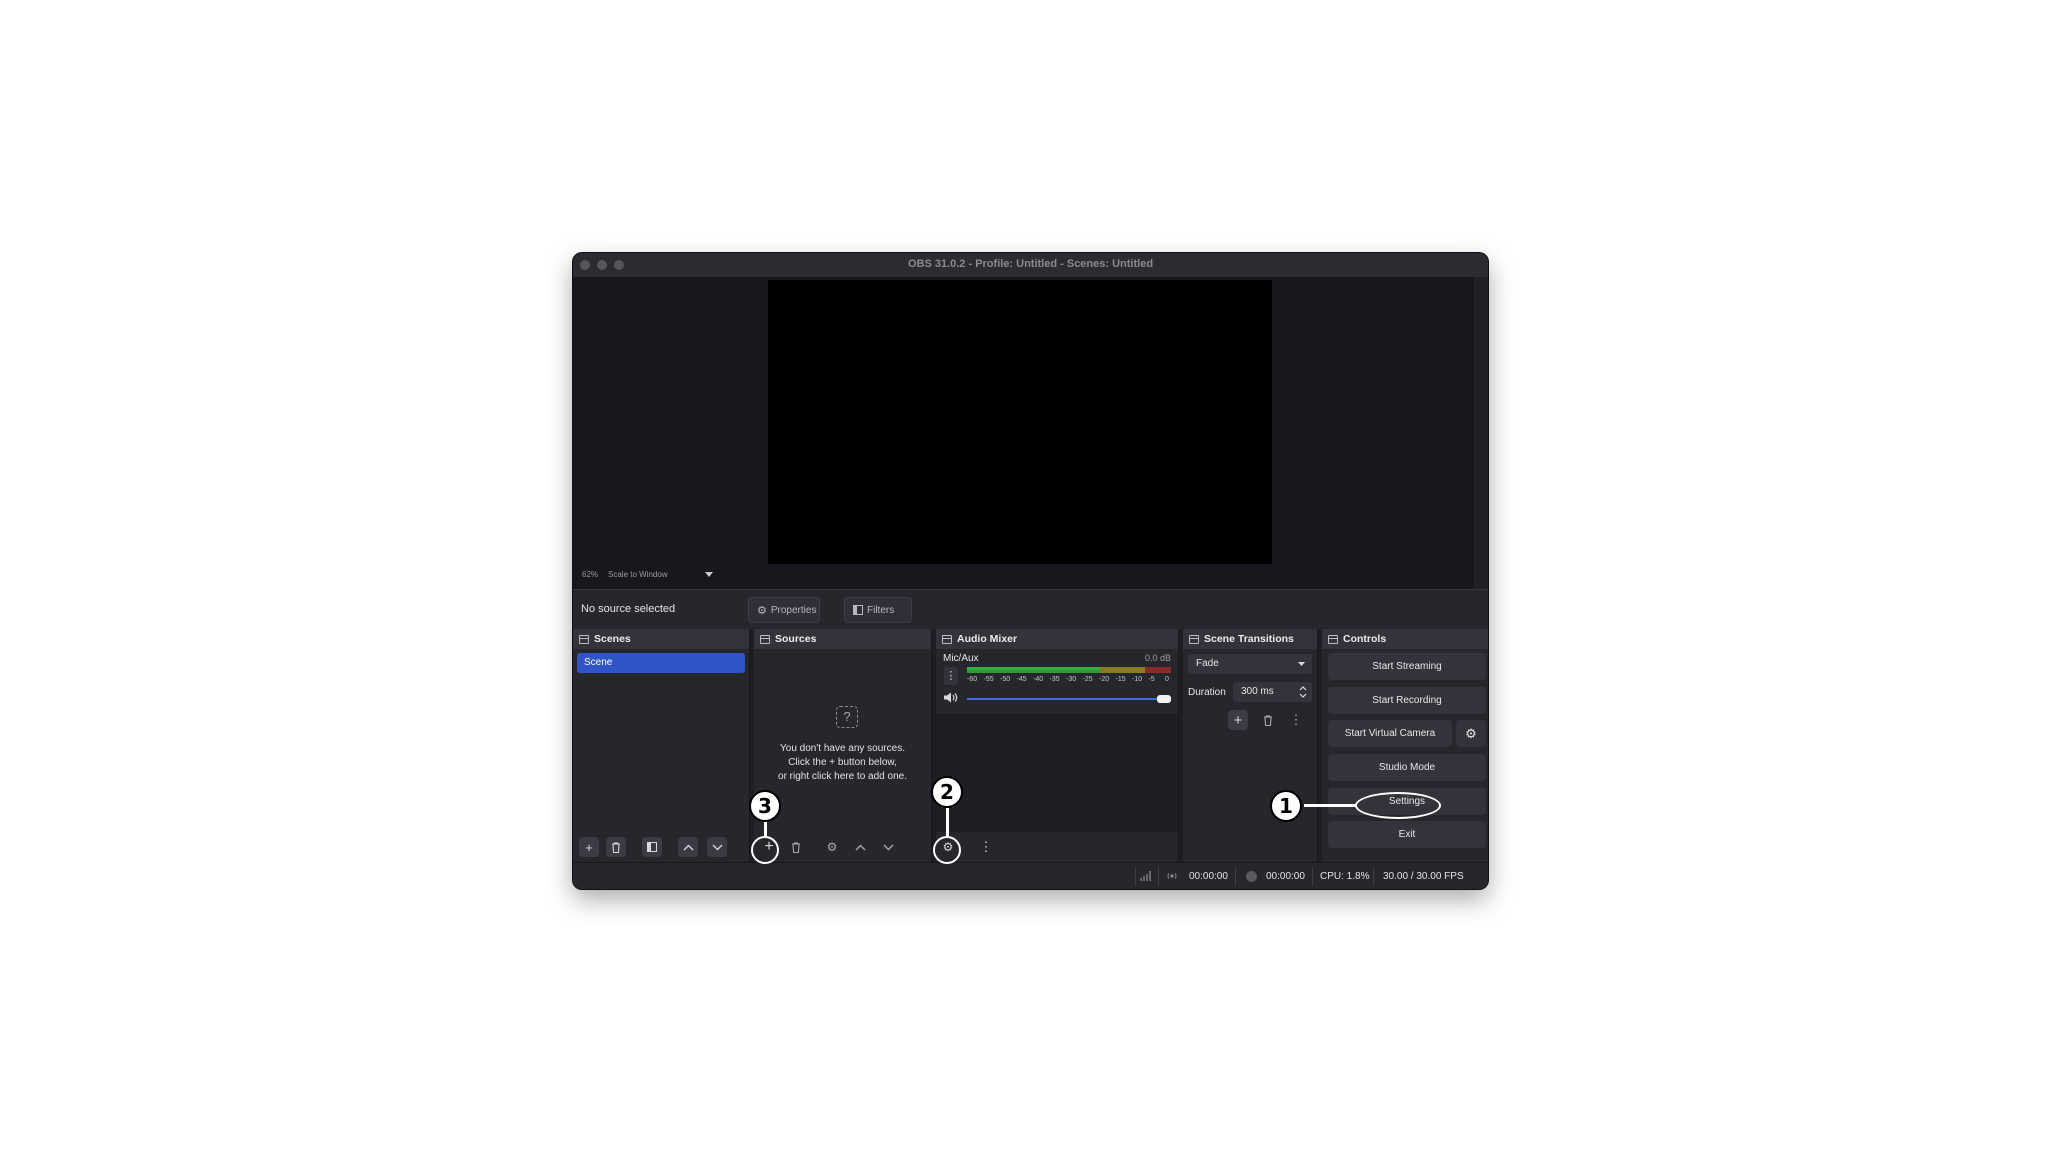  I want to click on studio-mode-button: Studio Mode, so click(1407, 767).